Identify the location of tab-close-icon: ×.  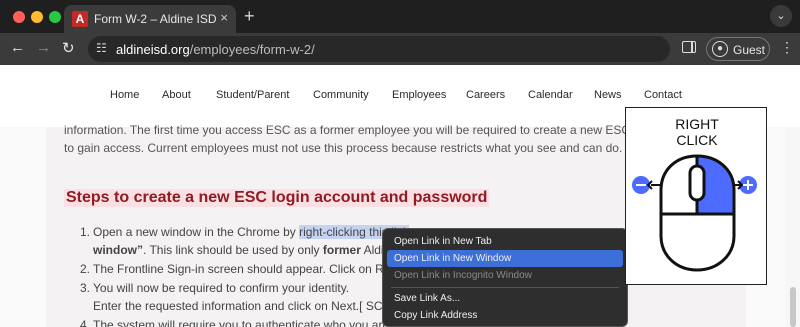
(224, 17).